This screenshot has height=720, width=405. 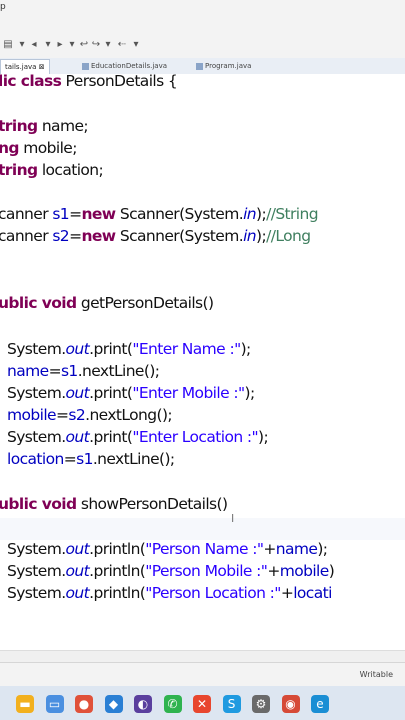 What do you see at coordinates (91, 459) in the screenshot?
I see `code-line: location=s1.nextLine();` at bounding box center [91, 459].